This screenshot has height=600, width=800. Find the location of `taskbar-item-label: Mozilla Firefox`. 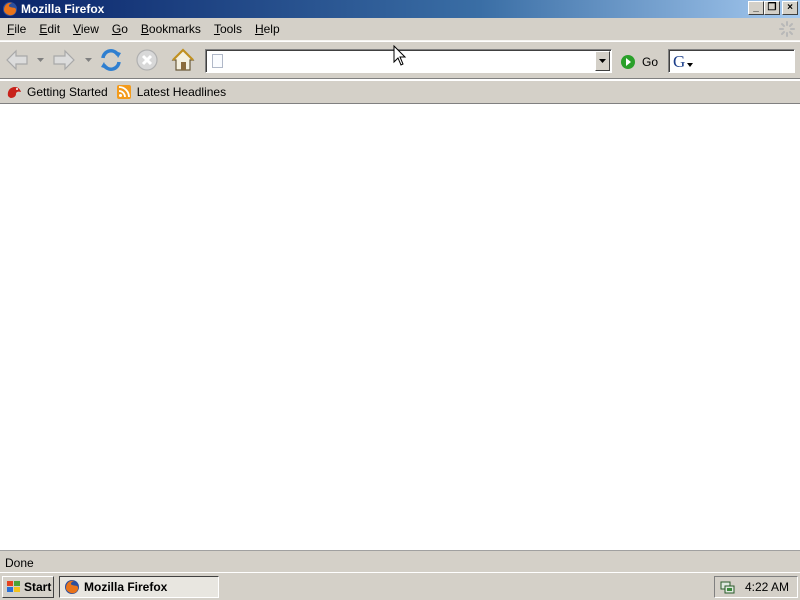

taskbar-item-label: Mozilla Firefox is located at coordinates (126, 587).